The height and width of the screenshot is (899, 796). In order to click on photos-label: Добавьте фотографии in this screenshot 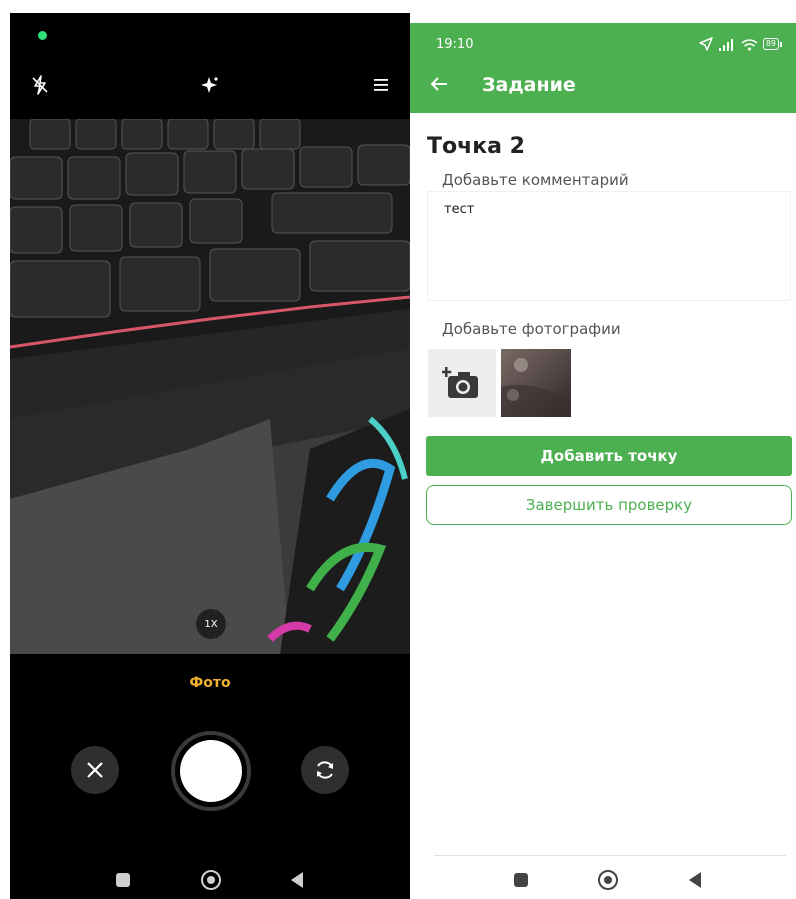, I will do `click(531, 329)`.